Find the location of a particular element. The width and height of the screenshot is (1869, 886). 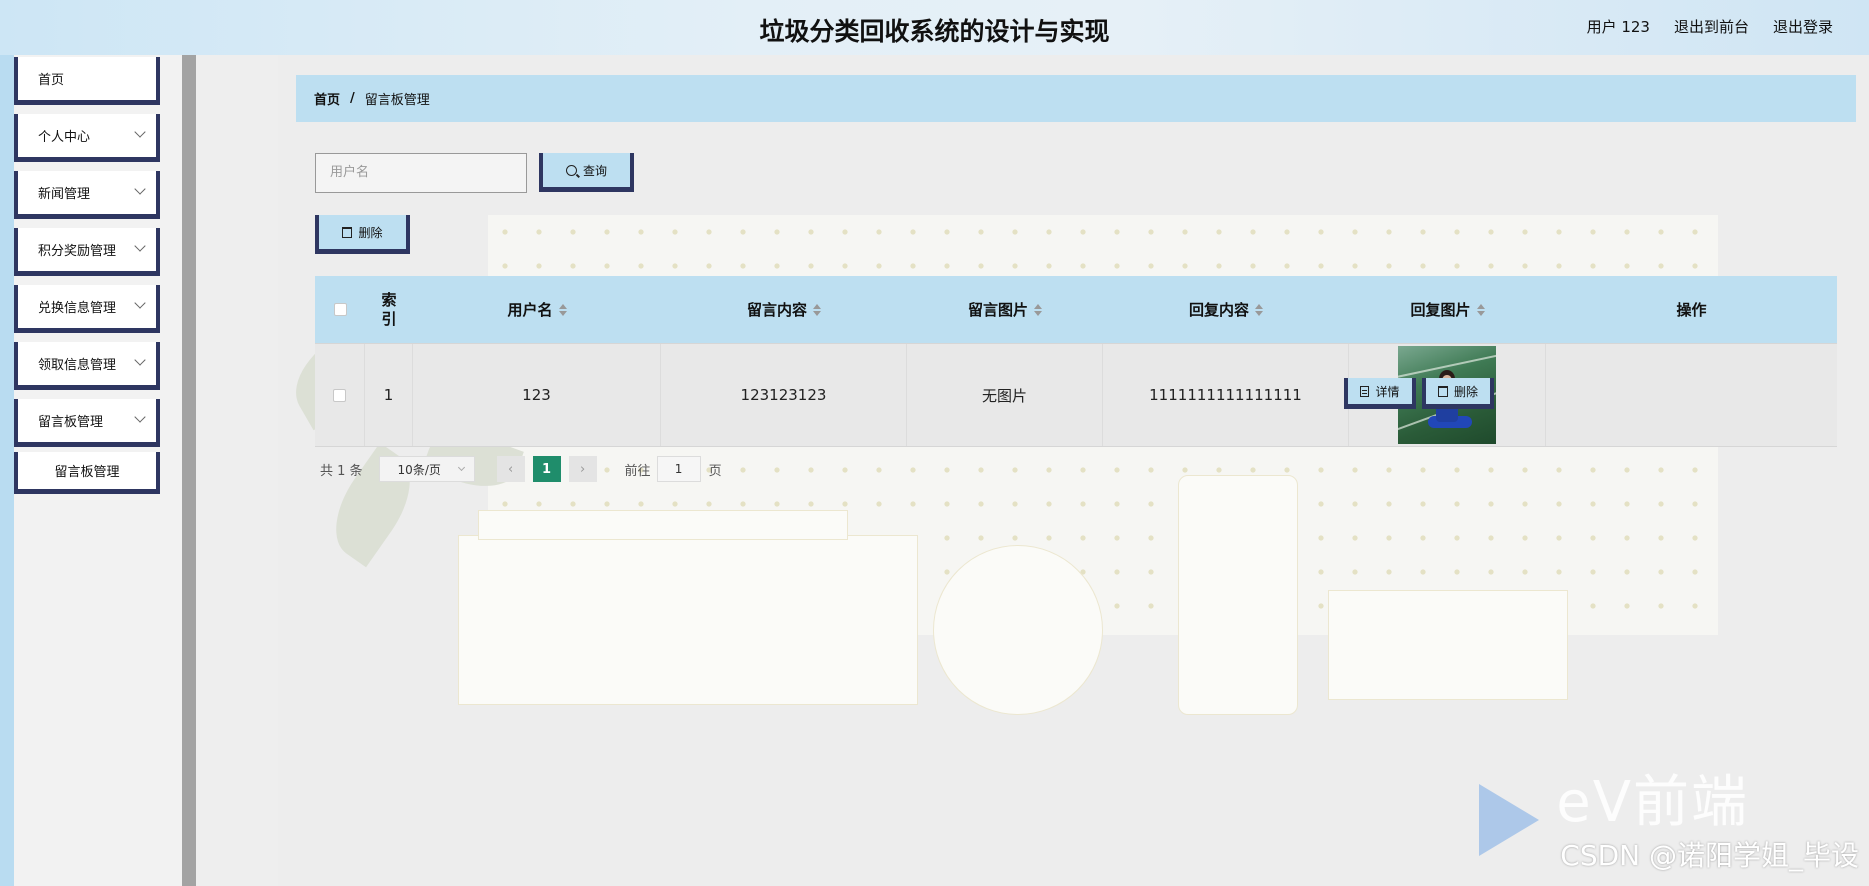

background-box is located at coordinates (688, 620).